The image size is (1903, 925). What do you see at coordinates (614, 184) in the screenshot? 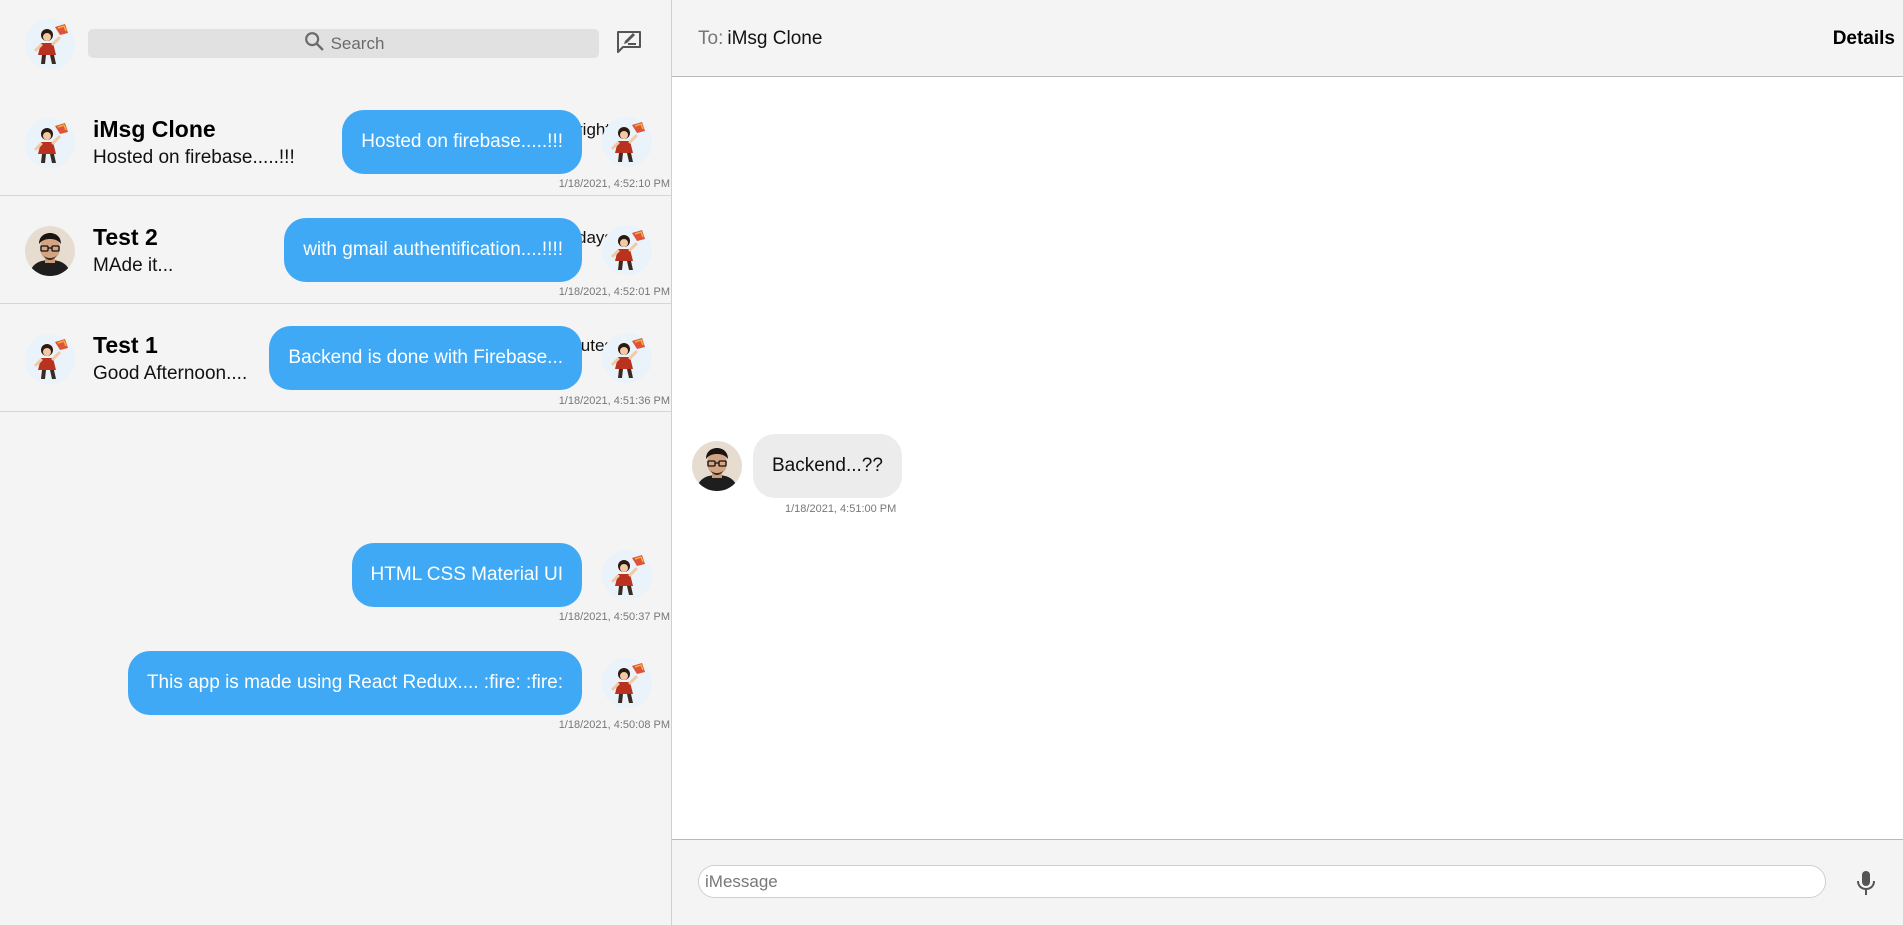
I see `message-timestamp: 1/18/2021, 4:52:10 PM` at bounding box center [614, 184].